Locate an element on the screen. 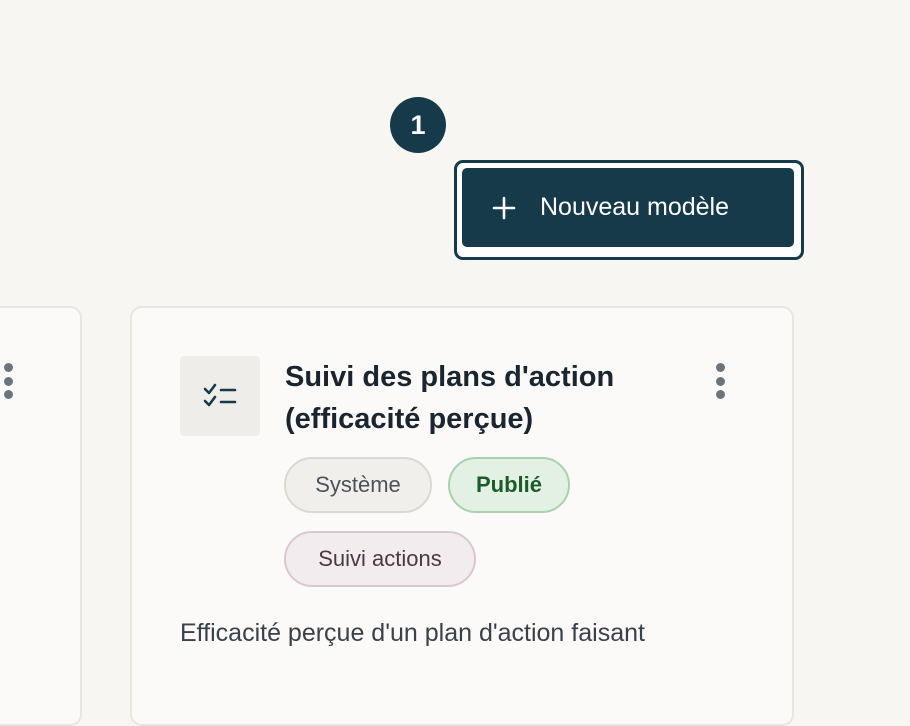 This screenshot has width=910, height=726. new-template-button: Nouveau modèle is located at coordinates (628, 207).